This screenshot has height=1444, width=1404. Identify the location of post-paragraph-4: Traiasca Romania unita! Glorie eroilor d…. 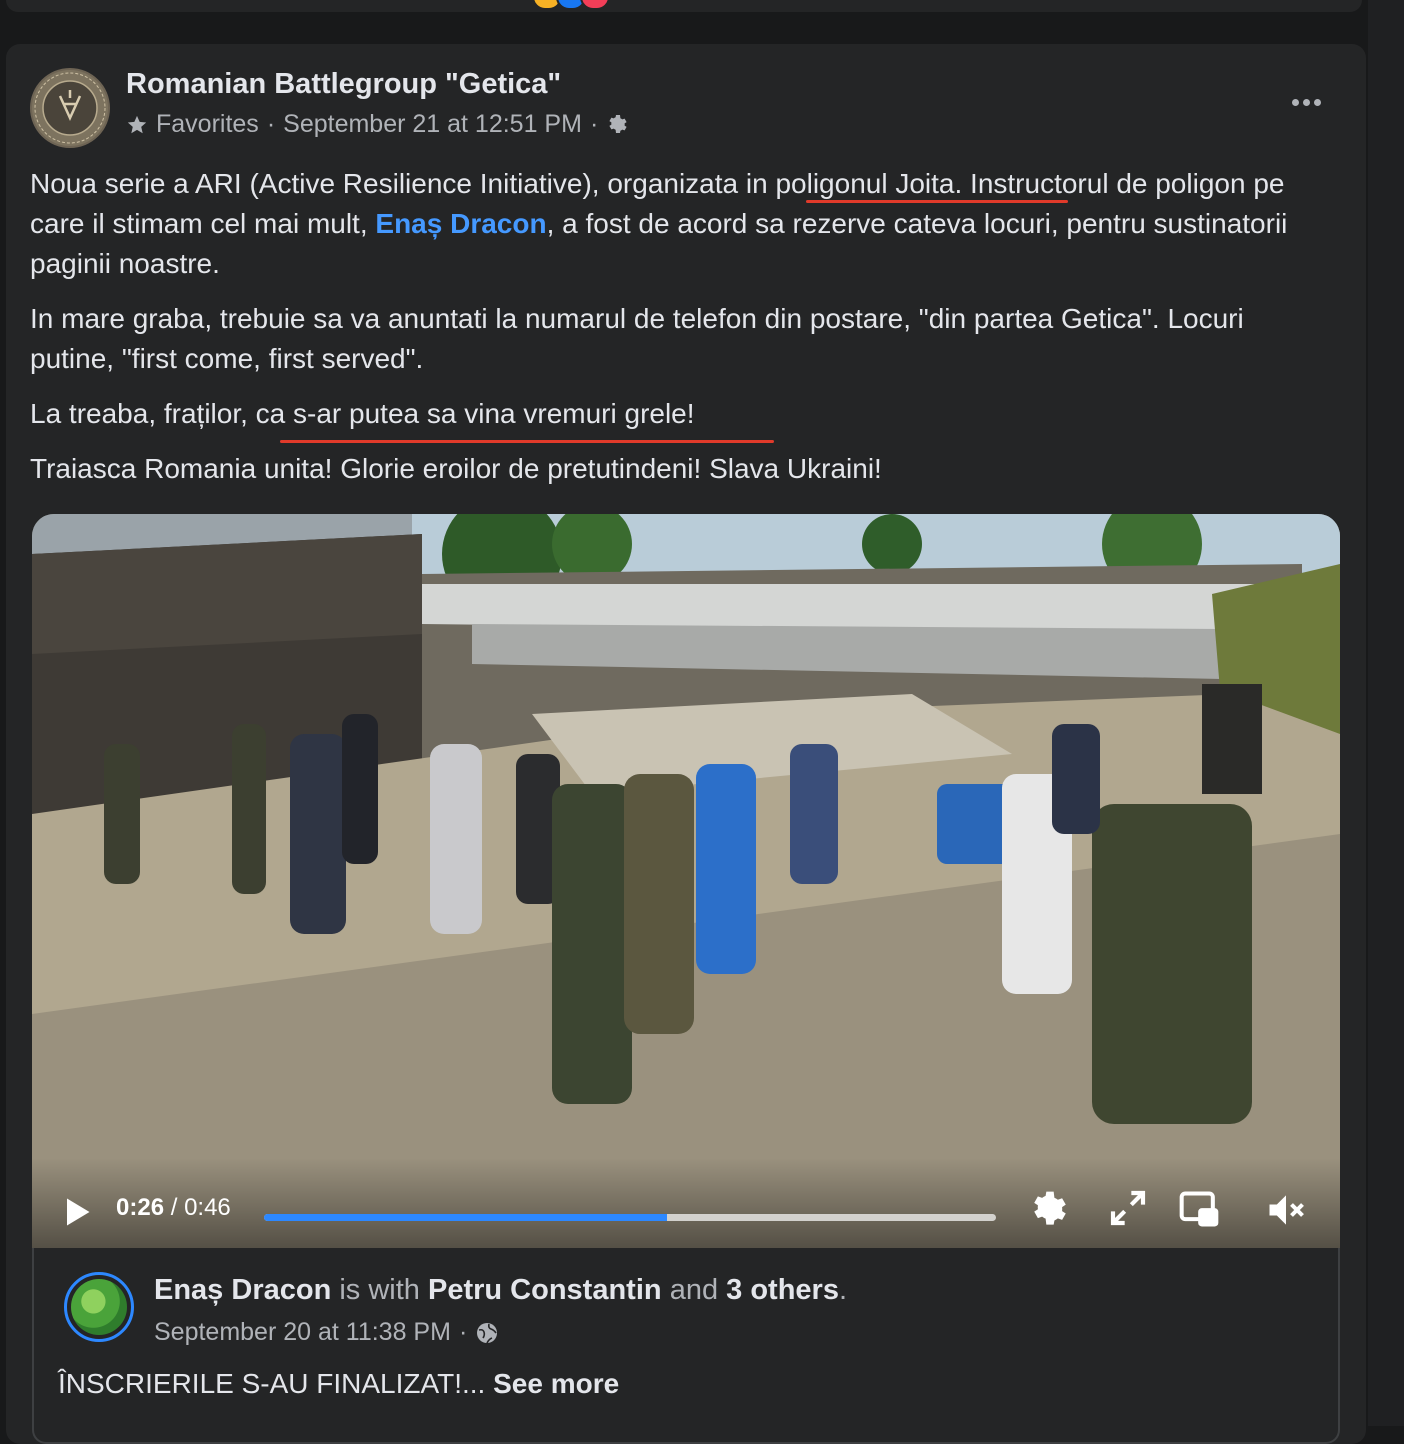
(456, 468).